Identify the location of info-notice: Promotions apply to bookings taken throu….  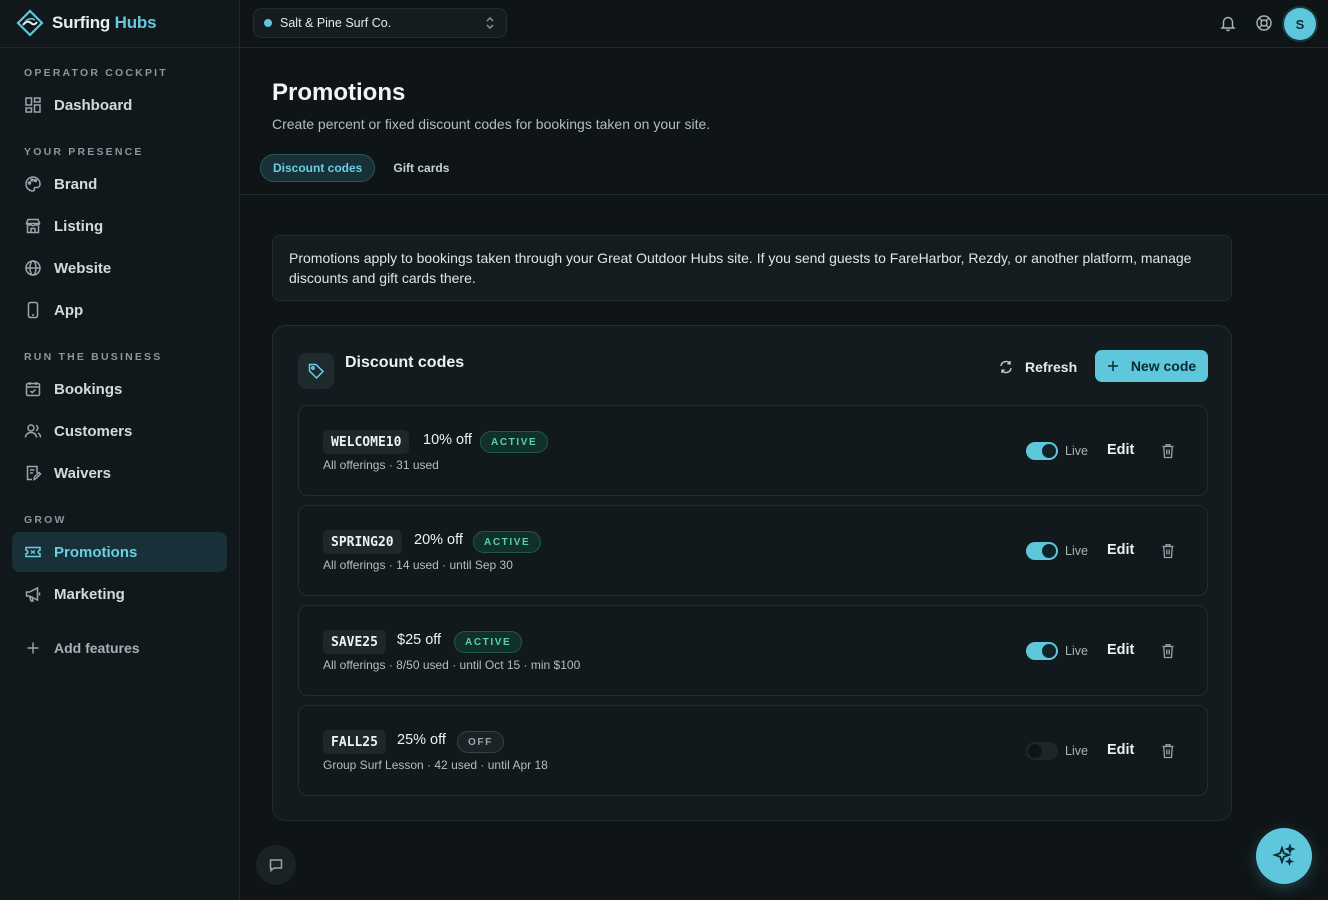
(752, 268).